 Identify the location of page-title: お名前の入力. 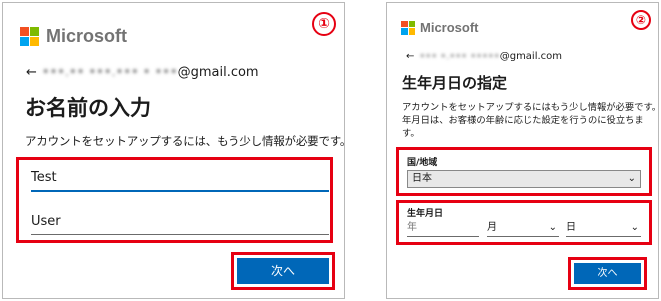
(88, 108).